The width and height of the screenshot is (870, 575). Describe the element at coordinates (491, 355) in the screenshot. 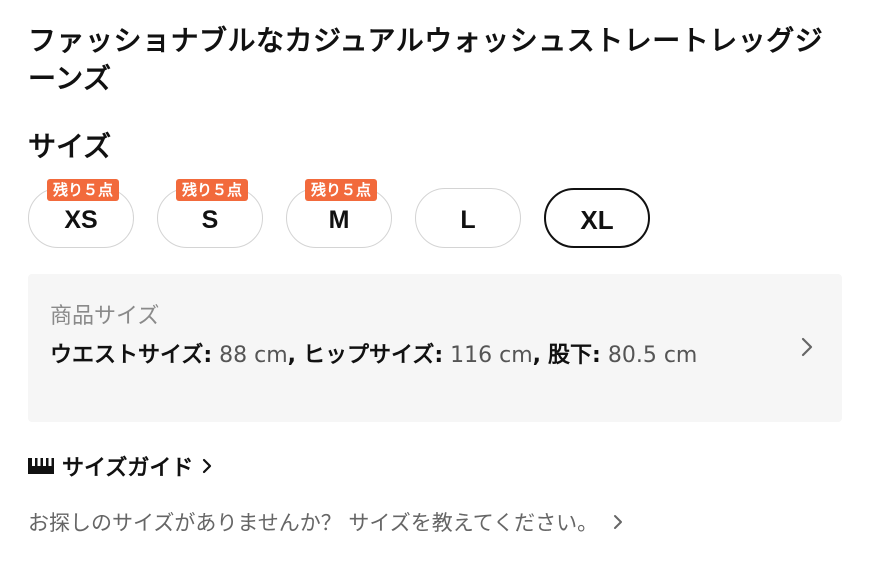

I see `hip-value: 116 cm` at that location.